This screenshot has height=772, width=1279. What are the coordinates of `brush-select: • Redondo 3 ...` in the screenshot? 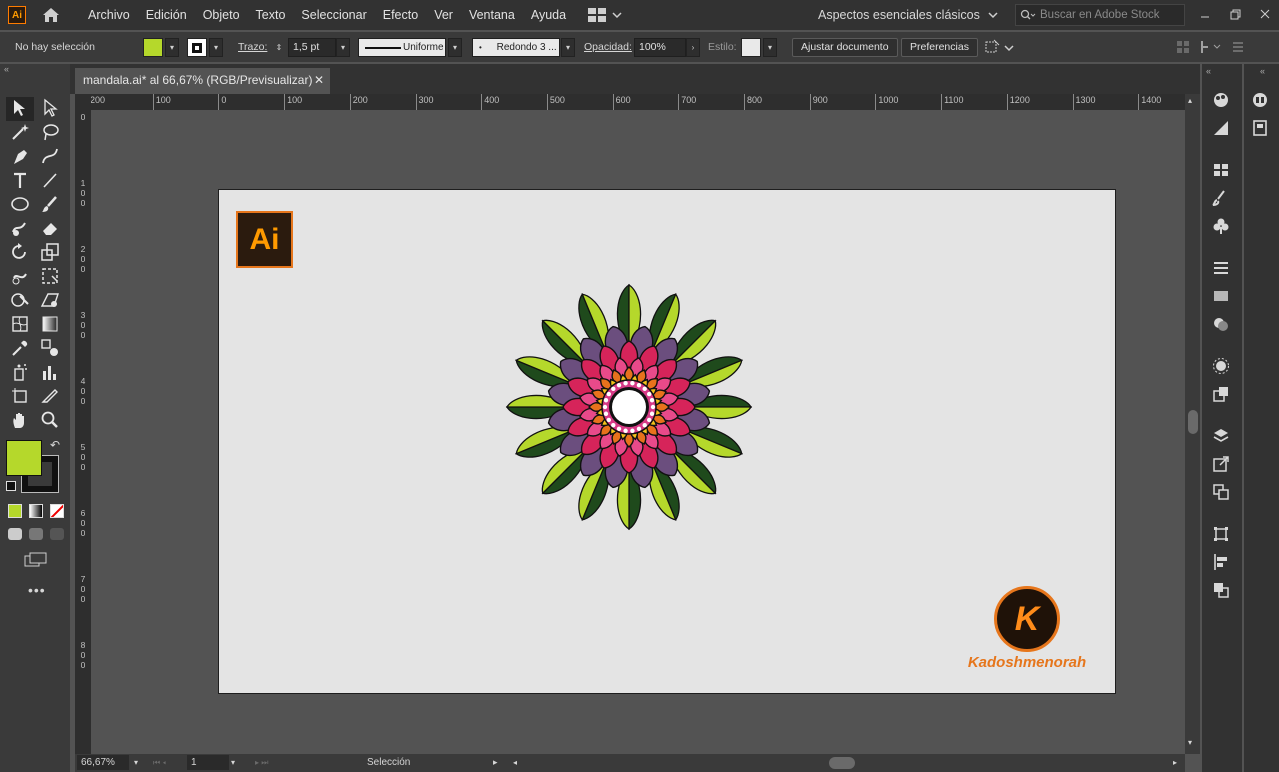 It's located at (516, 47).